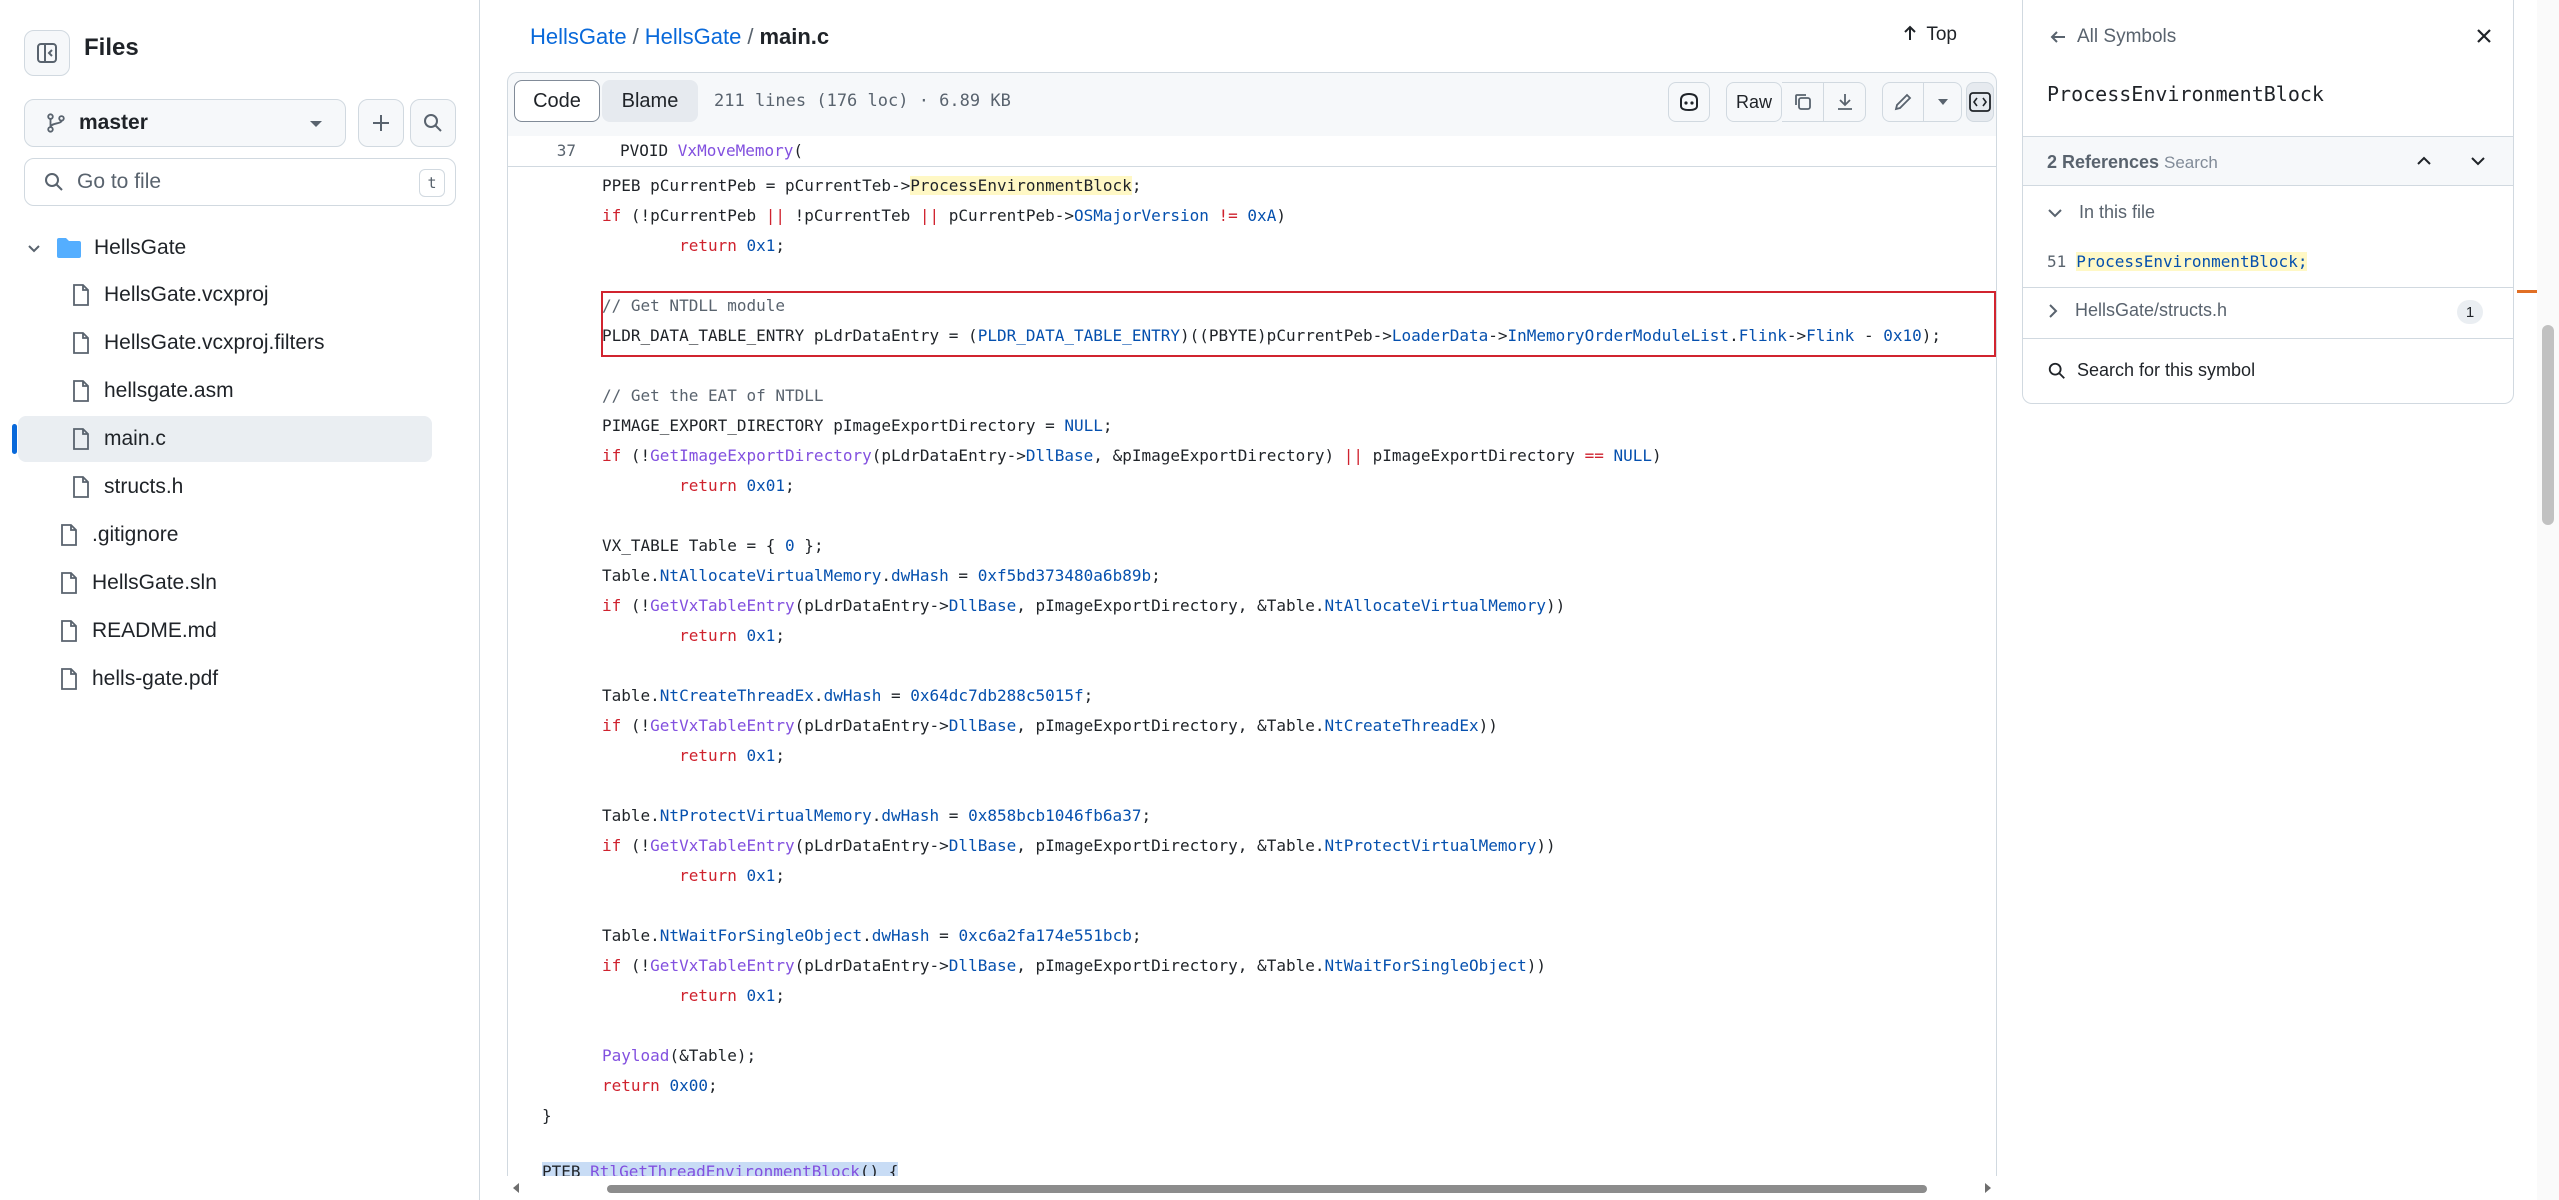 This screenshot has width=2559, height=1200. What do you see at coordinates (2166, 370) in the screenshot?
I see `search-symbol-label: Search for this symbol` at bounding box center [2166, 370].